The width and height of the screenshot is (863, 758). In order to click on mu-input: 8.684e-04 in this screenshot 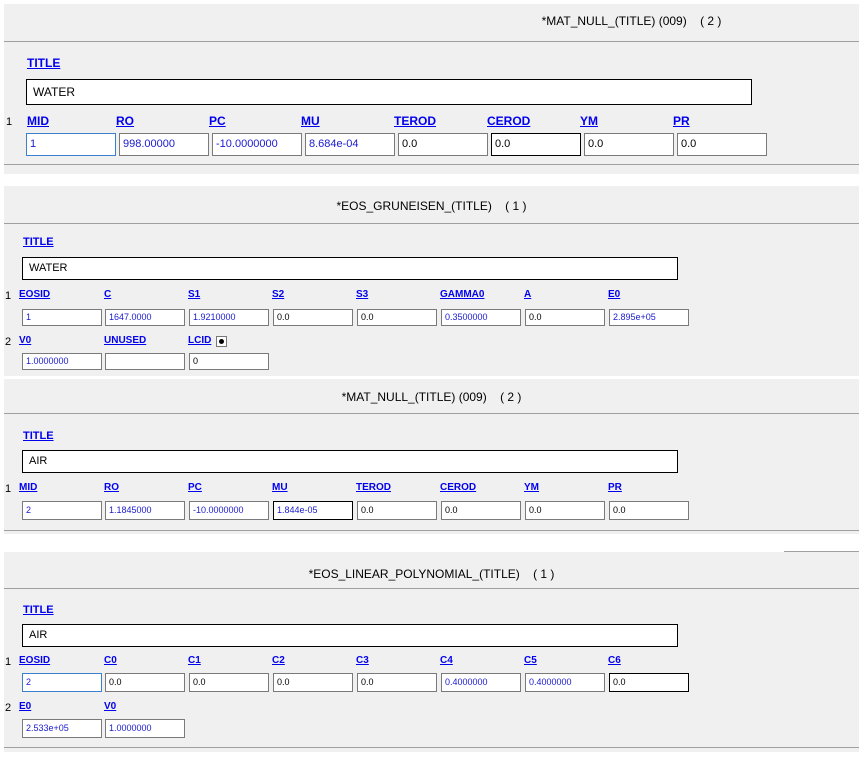, I will do `click(350, 144)`.